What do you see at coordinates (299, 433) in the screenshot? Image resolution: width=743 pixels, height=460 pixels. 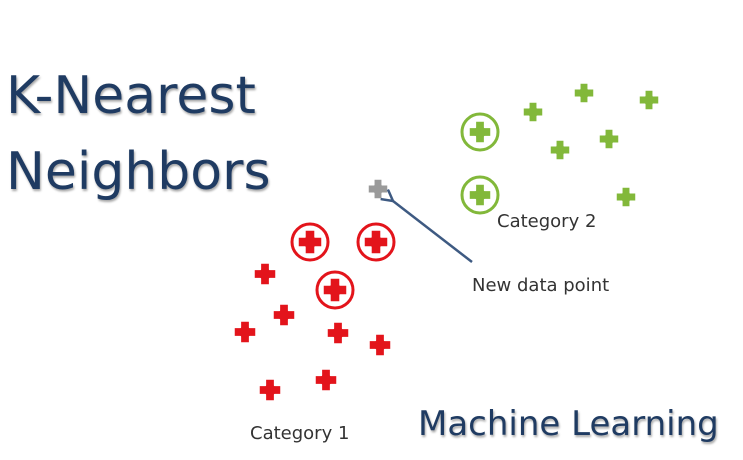 I see `category-1-label: Category 1` at bounding box center [299, 433].